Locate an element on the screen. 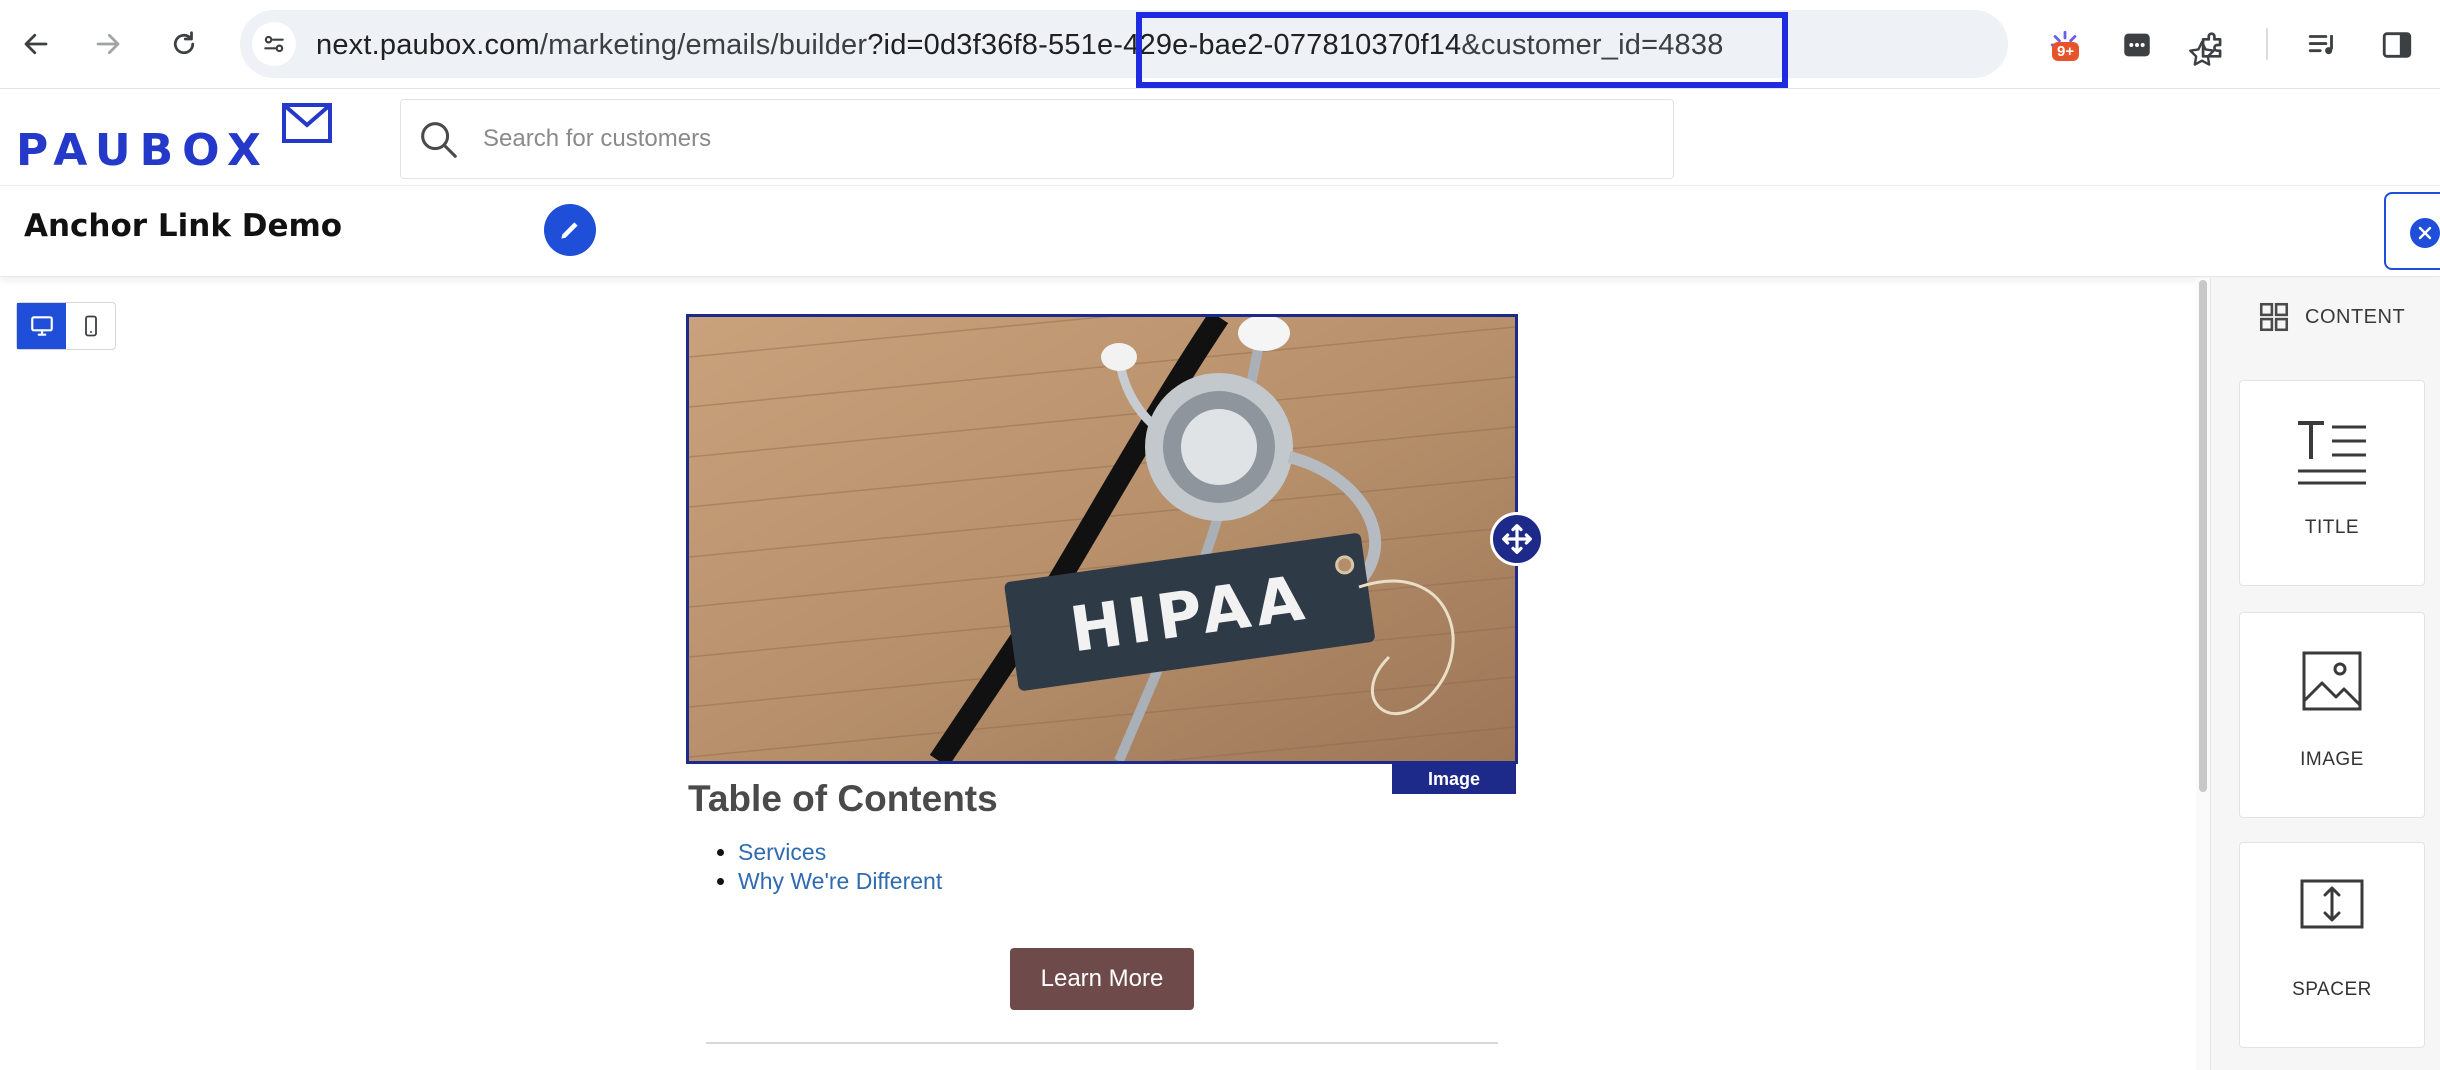  side-panel-button is located at coordinates (2397, 45).